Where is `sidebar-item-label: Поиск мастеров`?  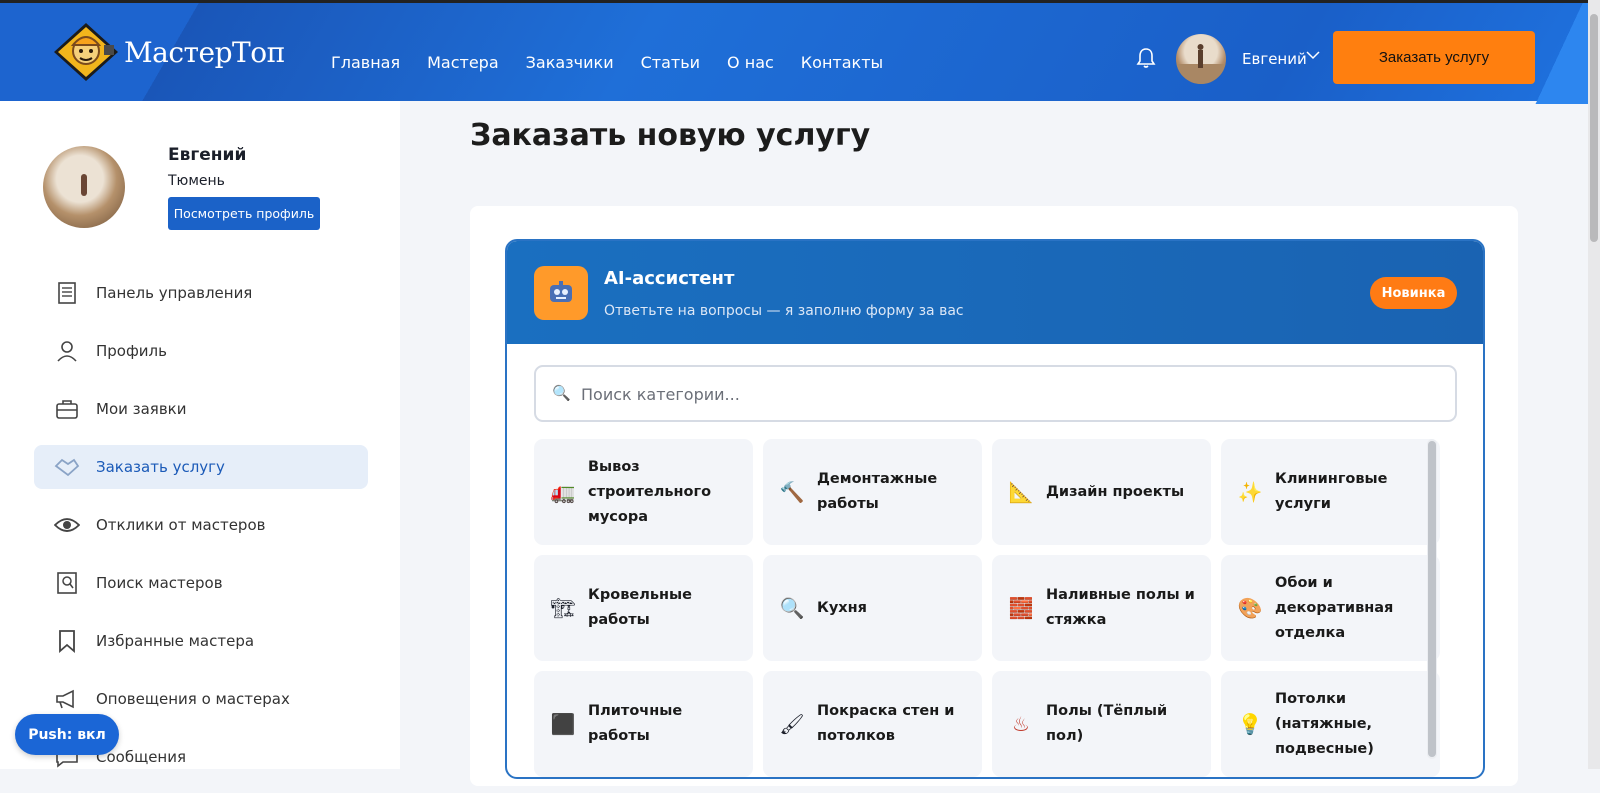 sidebar-item-label: Поиск мастеров is located at coordinates (159, 583).